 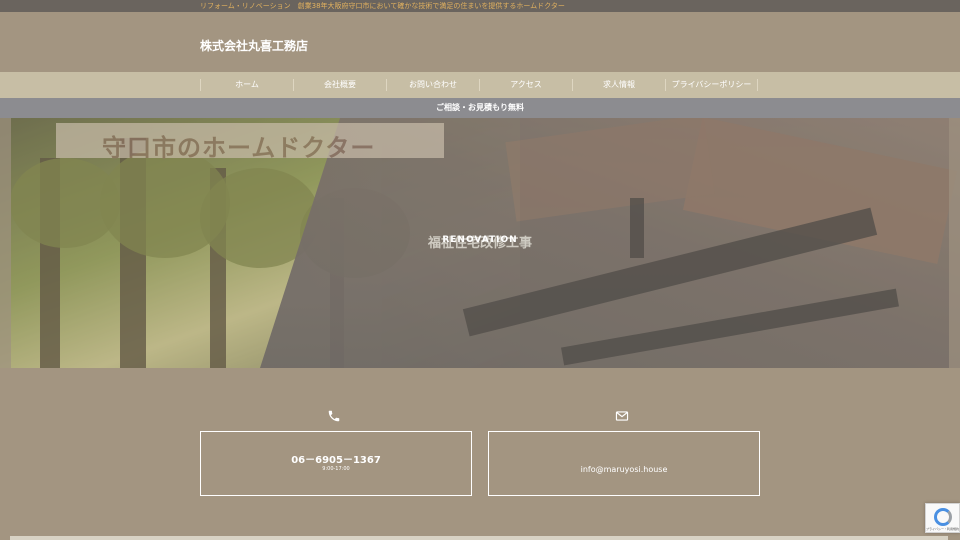 What do you see at coordinates (334, 415) in the screenshot?
I see `phone-icon` at bounding box center [334, 415].